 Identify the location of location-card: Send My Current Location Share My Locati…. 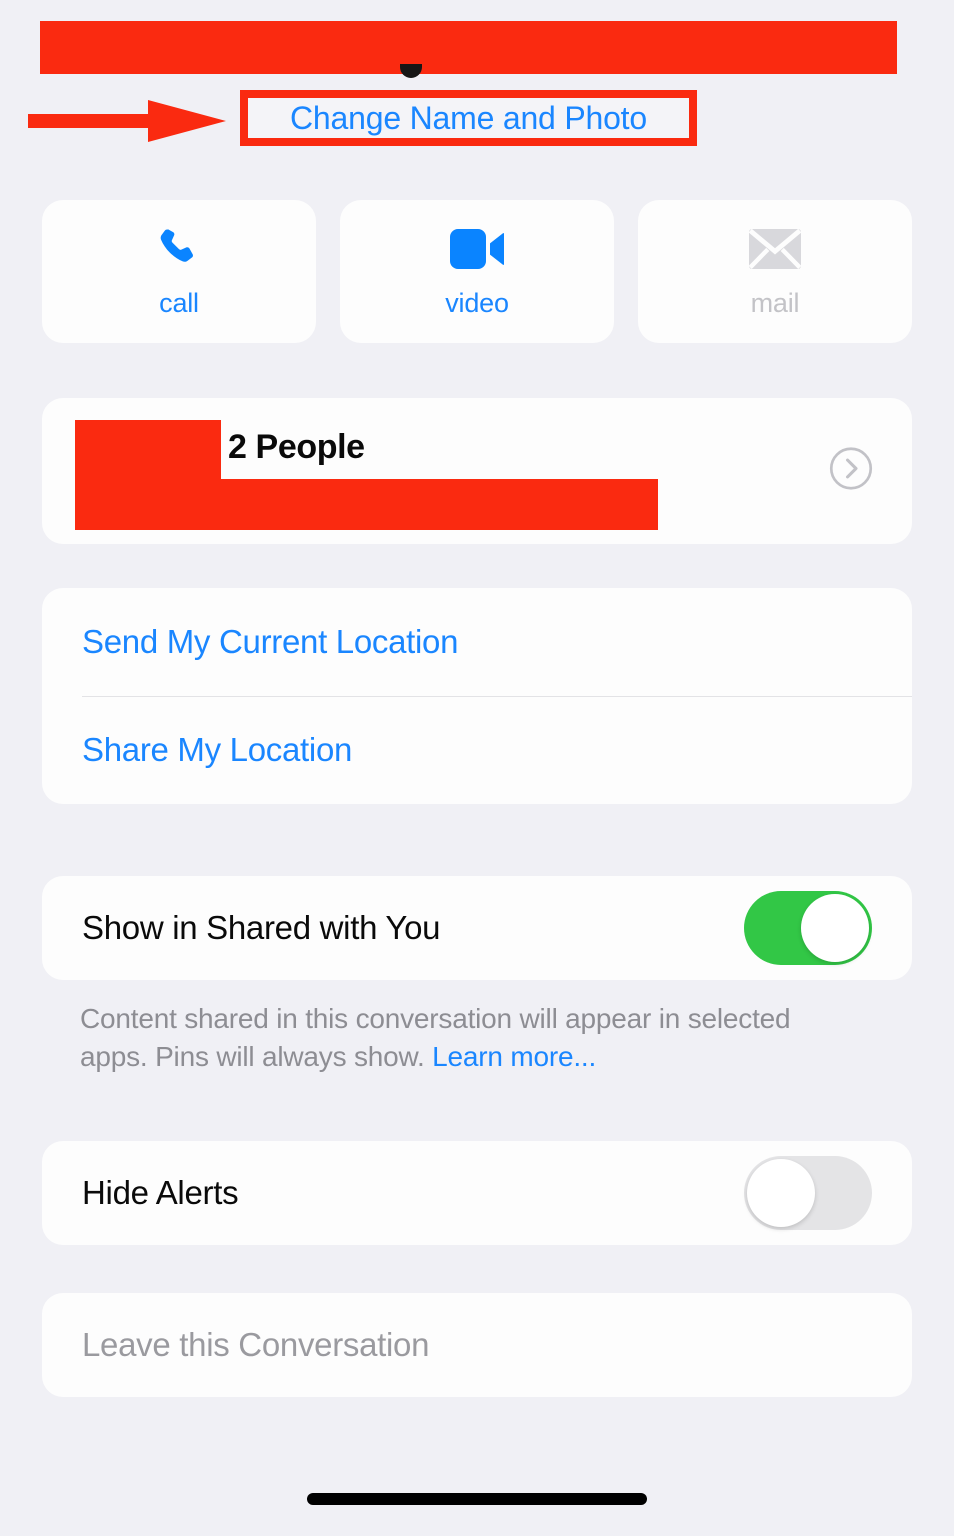
(477, 696).